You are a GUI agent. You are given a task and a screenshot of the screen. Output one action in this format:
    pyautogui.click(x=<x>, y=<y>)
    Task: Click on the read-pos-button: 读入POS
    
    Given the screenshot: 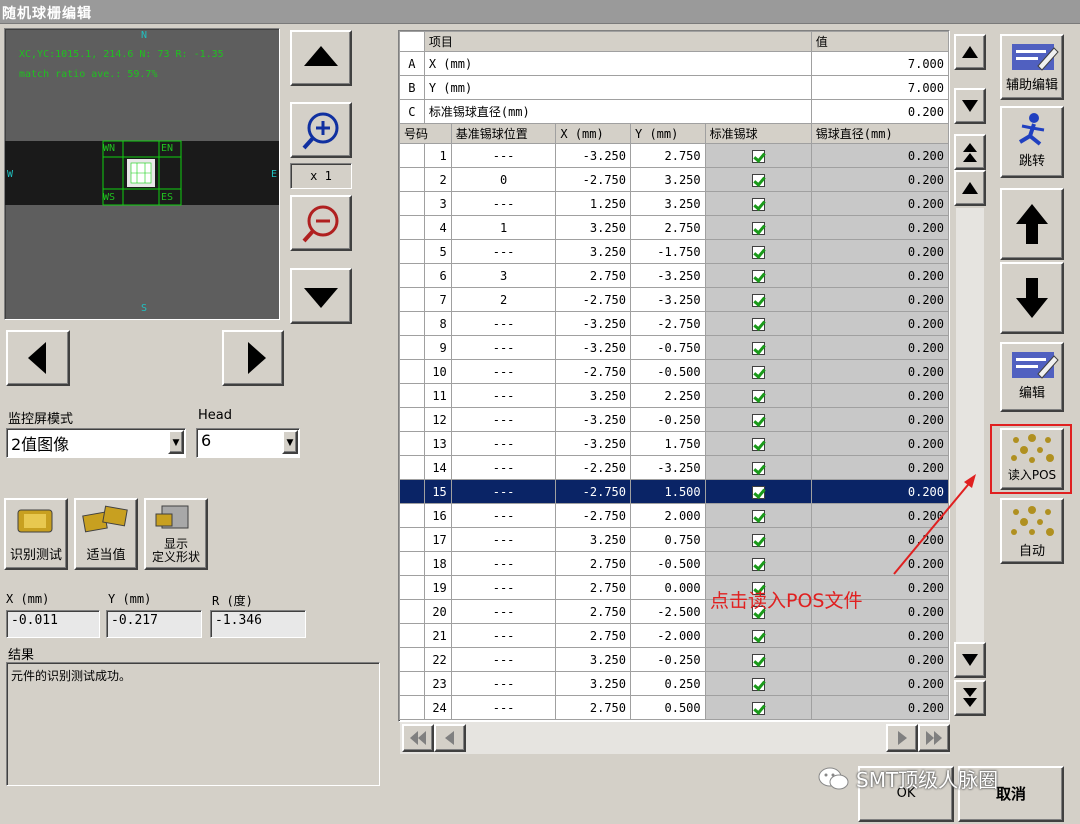 What is the action you would take?
    pyautogui.click(x=1032, y=459)
    